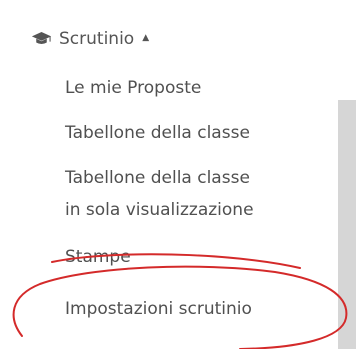 The height and width of the screenshot is (349, 356). I want to click on menu-item-label: Le mie Proposte, so click(133, 88).